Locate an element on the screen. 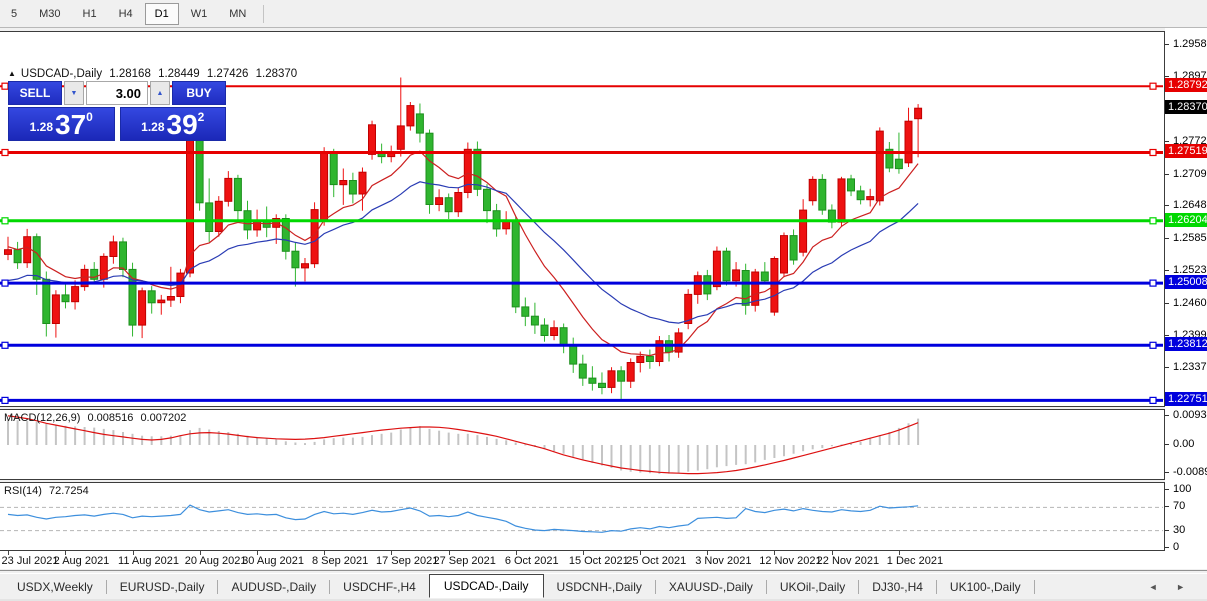 The image size is (1207, 601). chart-tab-usdchf-h4: USDCHF-,H4 is located at coordinates (379, 587).